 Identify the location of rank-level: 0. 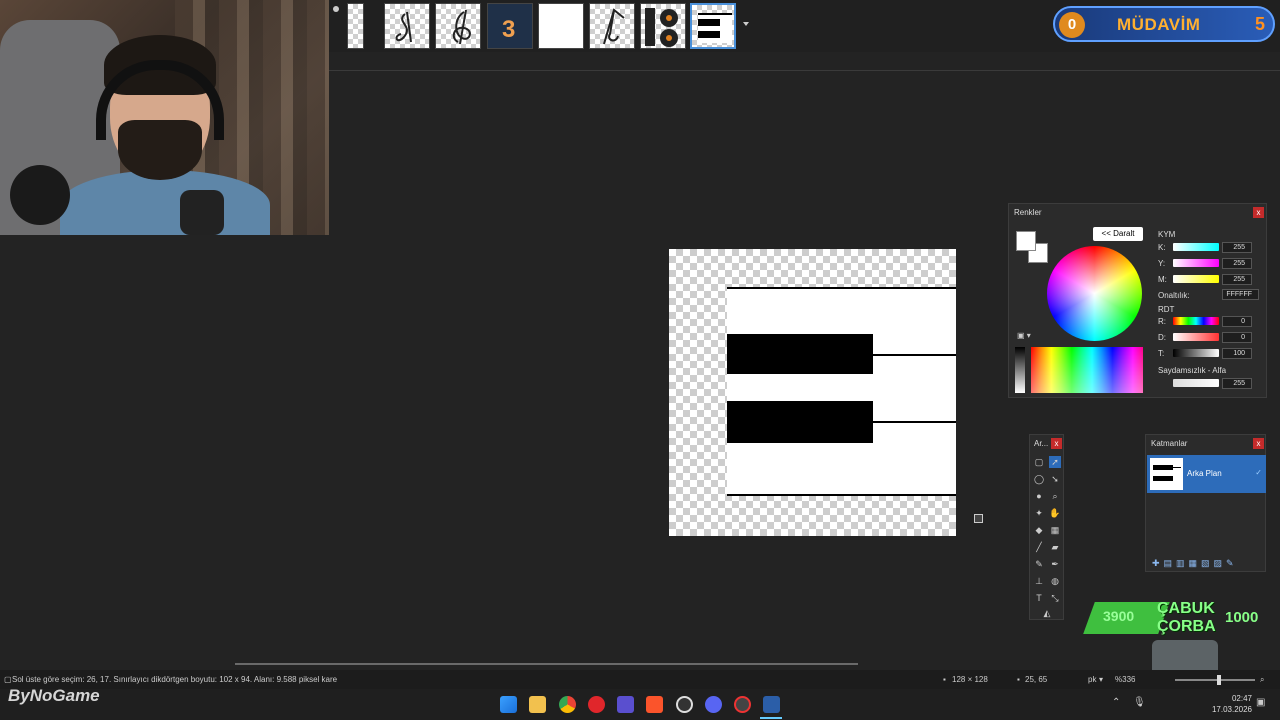
(1072, 25).